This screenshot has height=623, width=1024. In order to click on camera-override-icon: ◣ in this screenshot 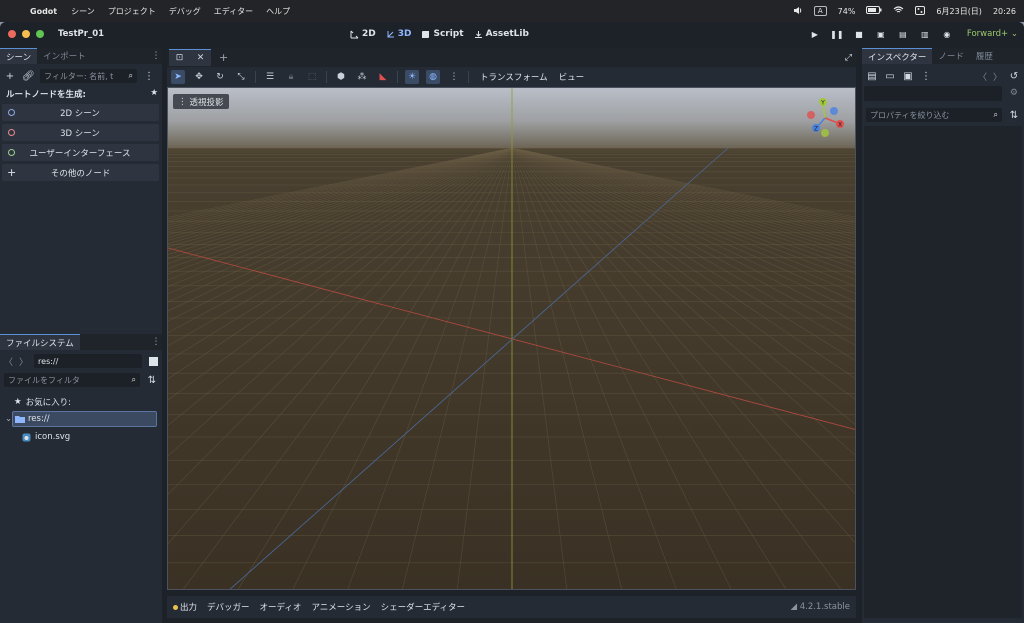, I will do `click(383, 77)`.